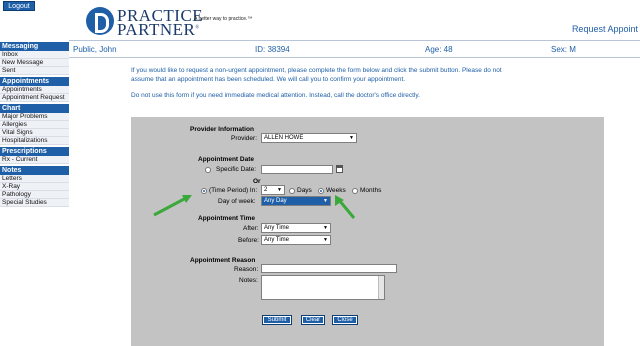  Describe the element at coordinates (34, 63) in the screenshot. I see `sidebar-item-new-message: New Message` at that location.